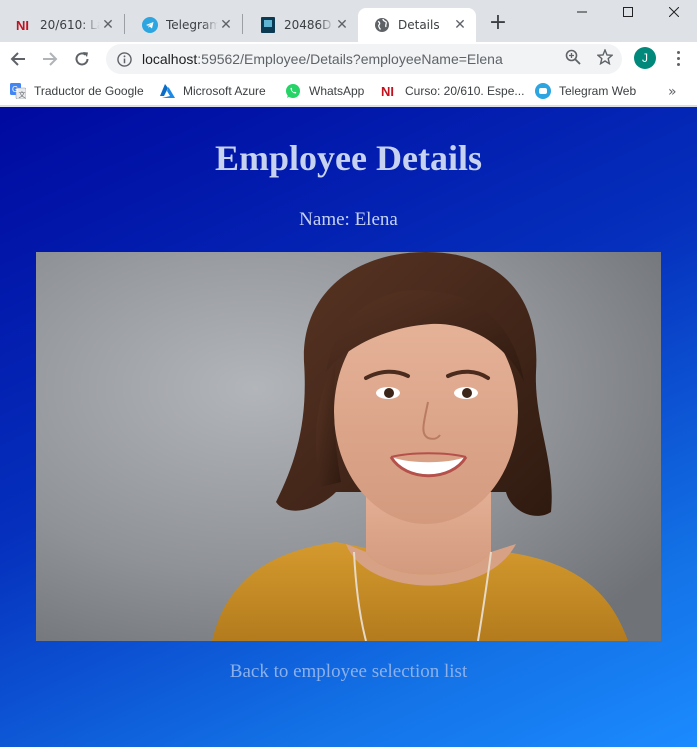  Describe the element at coordinates (672, 92) in the screenshot. I see `more-bookmarks-chevron-icon: »` at that location.